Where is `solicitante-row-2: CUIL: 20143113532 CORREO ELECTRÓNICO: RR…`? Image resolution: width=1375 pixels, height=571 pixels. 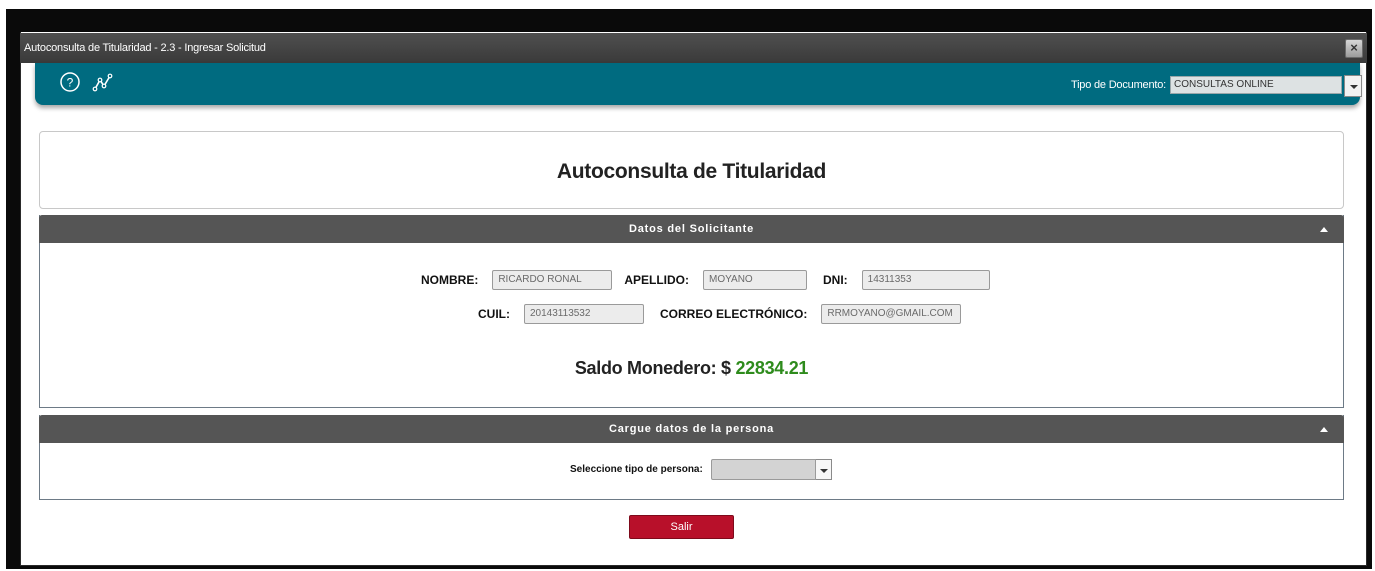
solicitante-row-2: CUIL: 20143113532 CORREO ELECTRÓNICO: RR… is located at coordinates (725, 314).